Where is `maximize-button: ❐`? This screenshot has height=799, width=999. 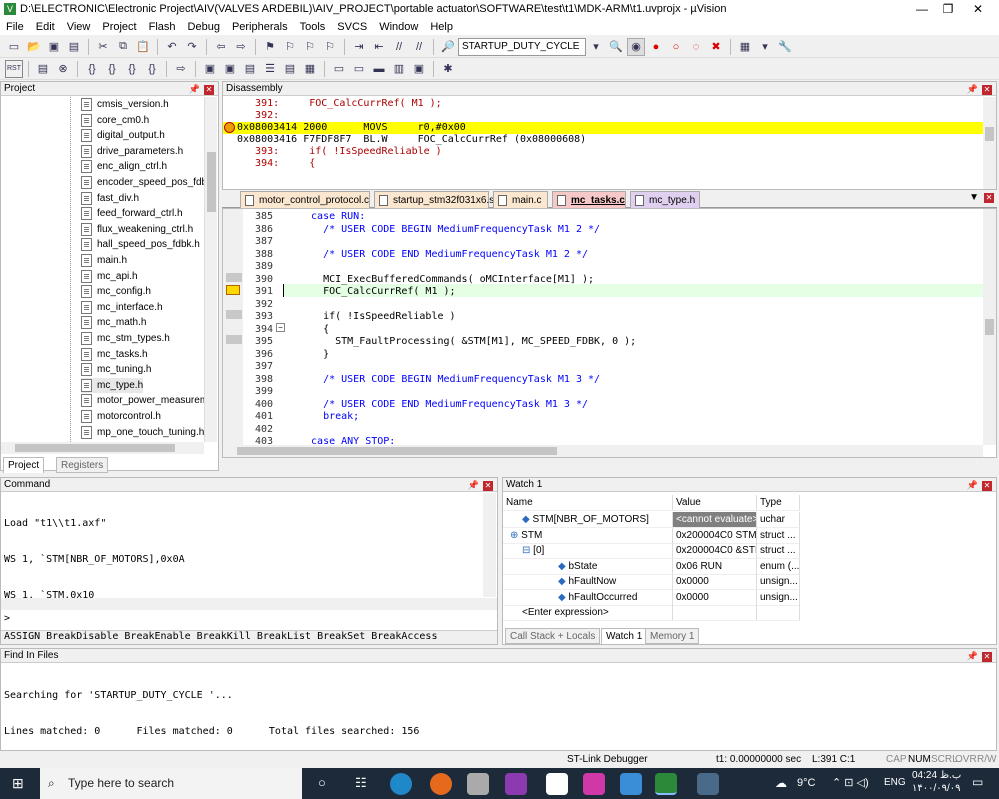
maximize-button: ❐ is located at coordinates (948, 9).